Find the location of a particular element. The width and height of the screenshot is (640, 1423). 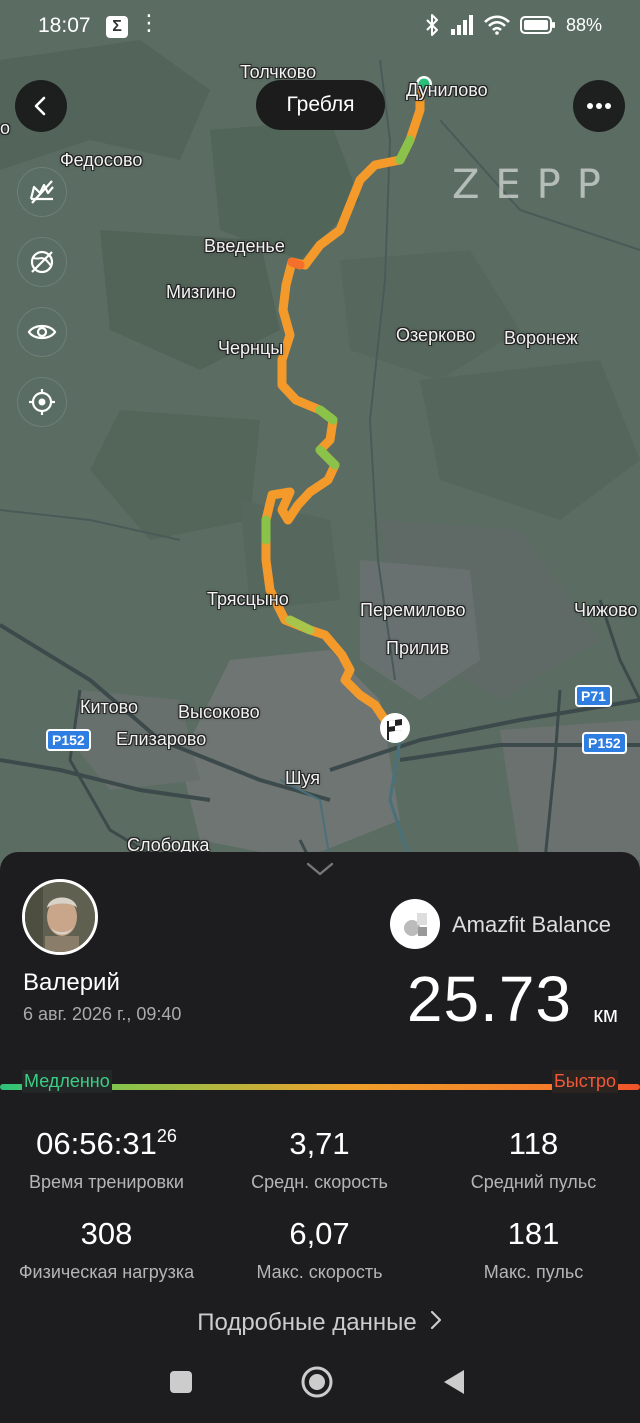

place-label: Мизгино is located at coordinates (201, 292).